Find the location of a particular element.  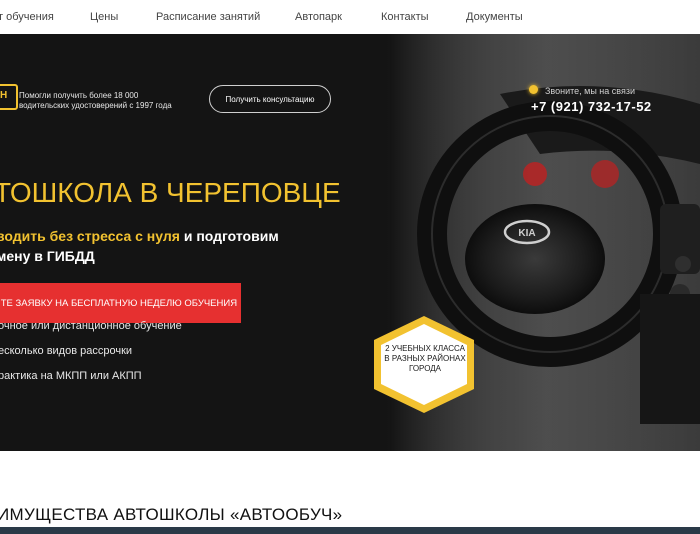

nav-item-schedule: Расписание занятий is located at coordinates (208, 17).